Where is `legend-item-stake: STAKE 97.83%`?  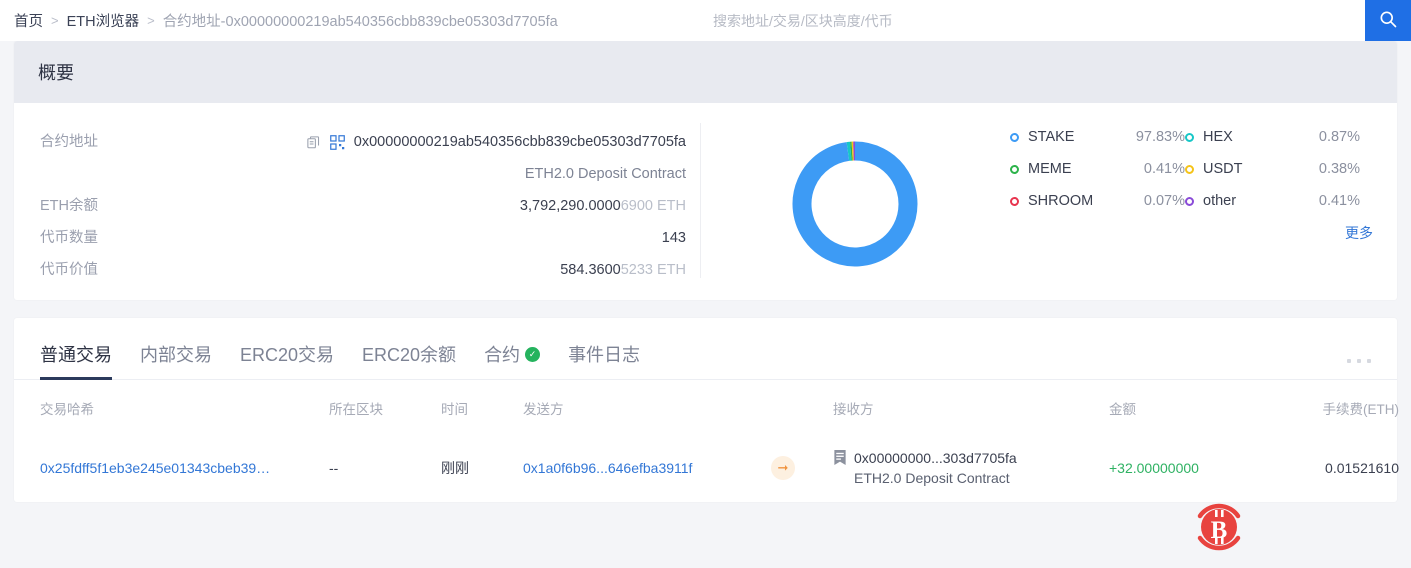 legend-item-stake: STAKE 97.83% is located at coordinates (1097, 137).